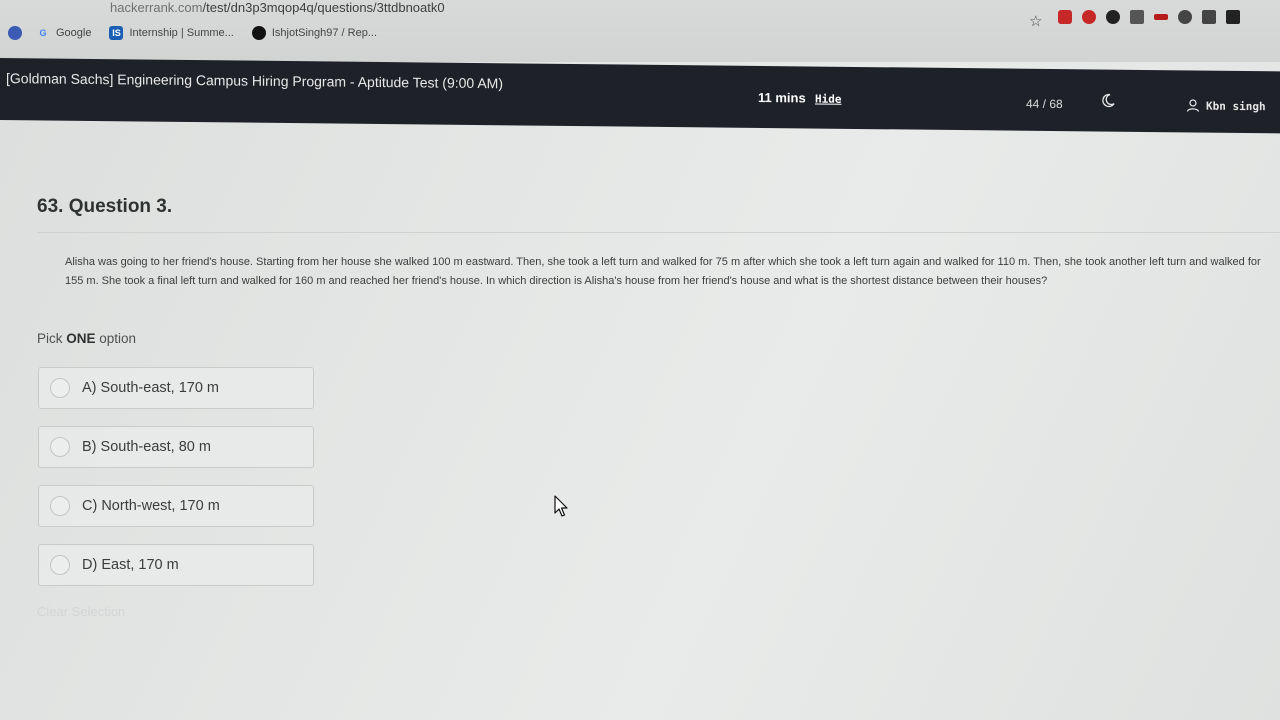 The image size is (1280, 720). I want to click on hide-timer-link: Hide, so click(828, 99).